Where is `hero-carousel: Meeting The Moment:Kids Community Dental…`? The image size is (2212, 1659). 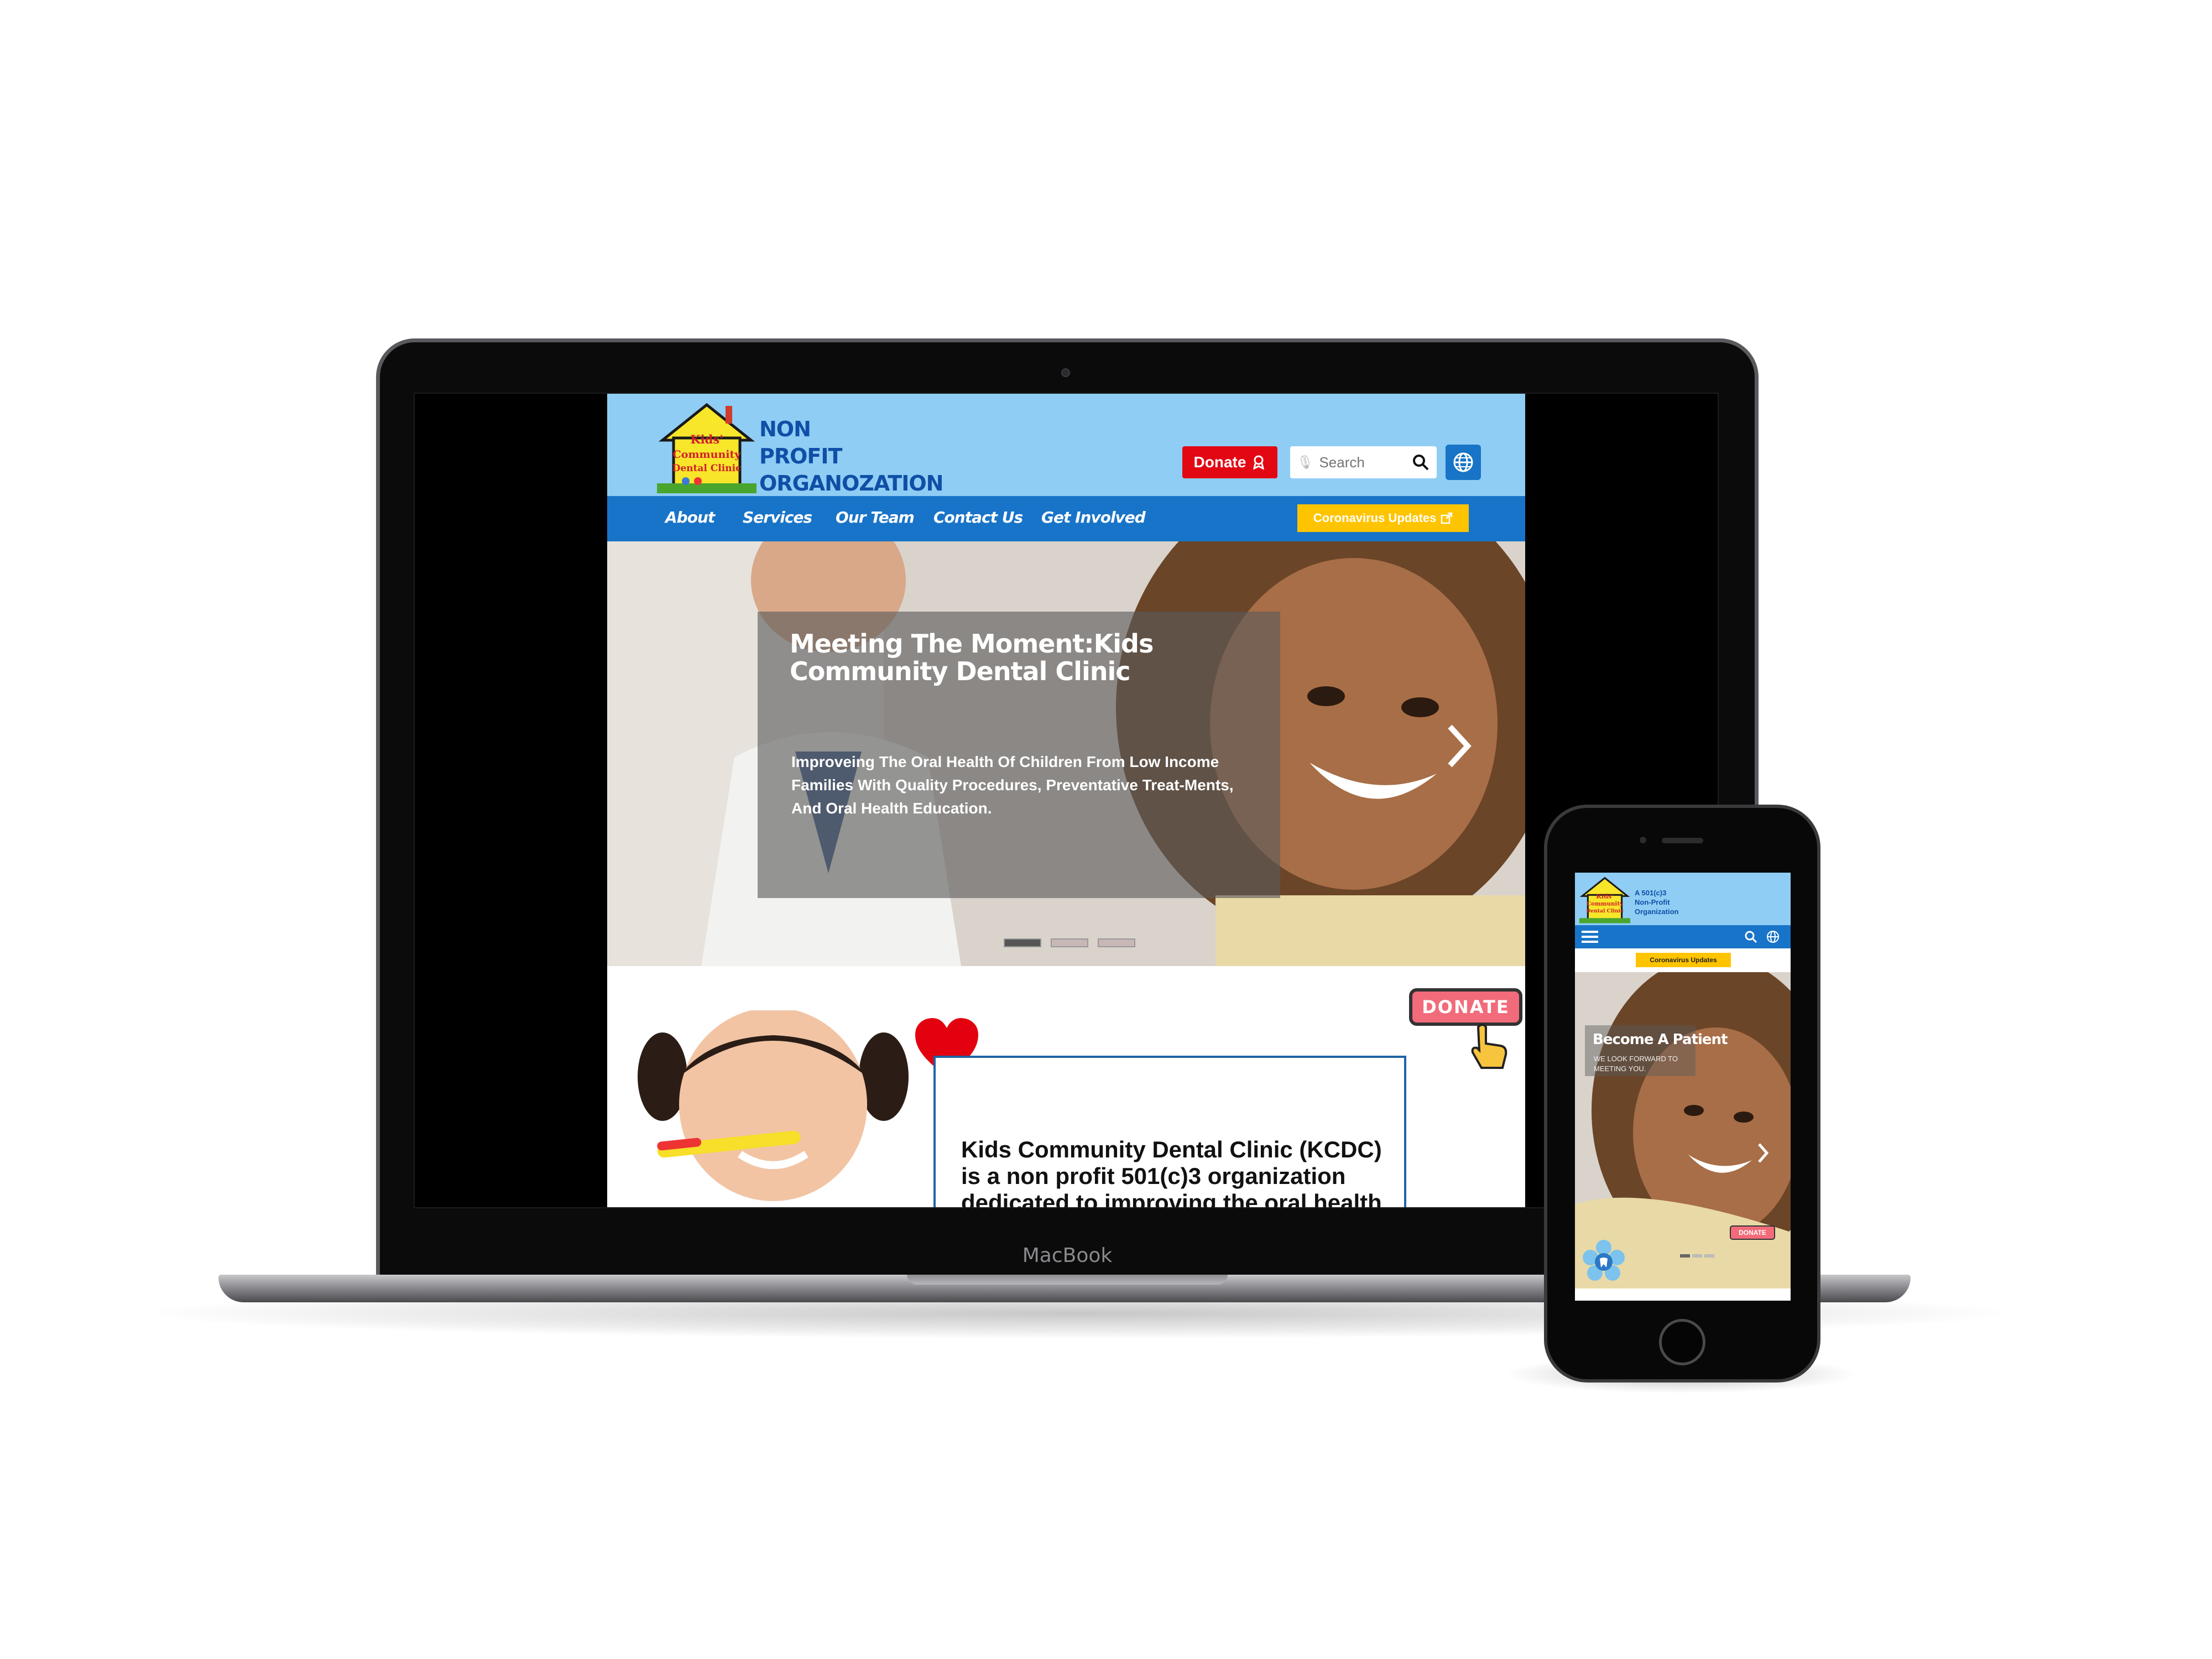
hero-carousel: Meeting The Moment:Kids Community Dental… is located at coordinates (1066, 754).